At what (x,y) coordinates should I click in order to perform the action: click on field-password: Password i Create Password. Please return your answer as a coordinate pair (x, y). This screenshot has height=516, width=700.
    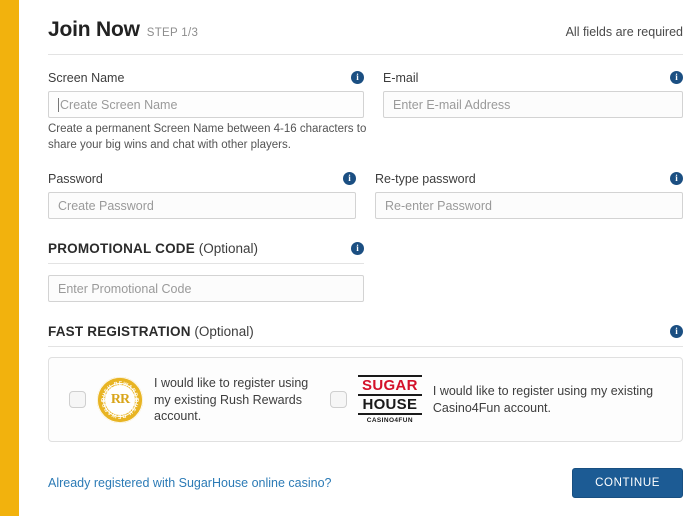
    Looking at the image, I should click on (202, 195).